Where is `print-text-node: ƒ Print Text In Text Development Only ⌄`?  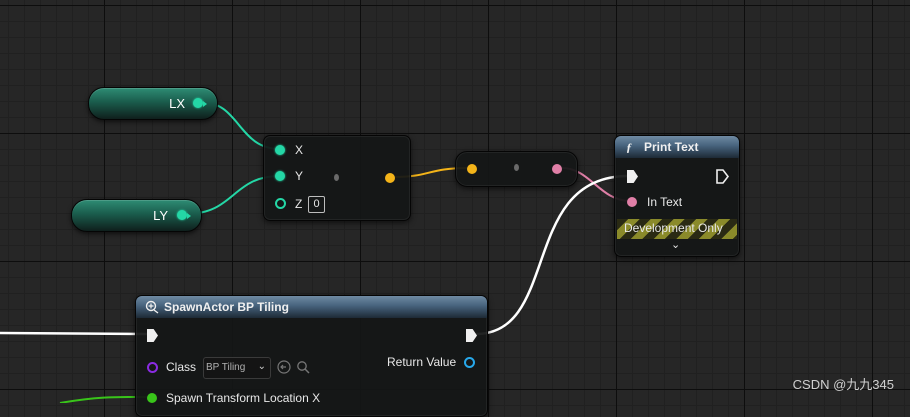
print-text-node: ƒ Print Text In Text Development Only ⌄ is located at coordinates (677, 196).